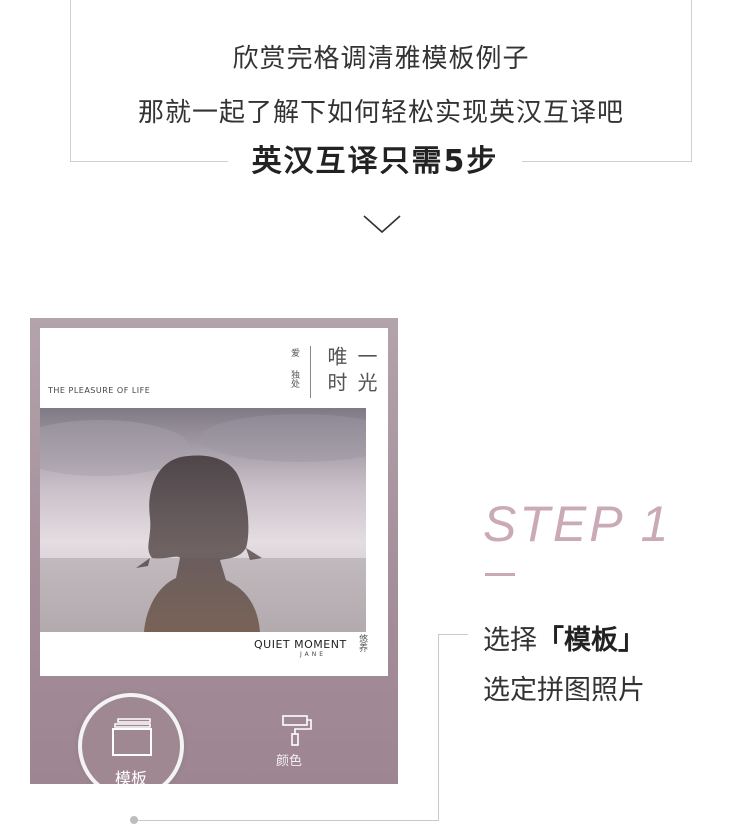 The height and width of the screenshot is (826, 750). What do you see at coordinates (336, 372) in the screenshot?
I see `poster-title-col-1: 唯时` at bounding box center [336, 372].